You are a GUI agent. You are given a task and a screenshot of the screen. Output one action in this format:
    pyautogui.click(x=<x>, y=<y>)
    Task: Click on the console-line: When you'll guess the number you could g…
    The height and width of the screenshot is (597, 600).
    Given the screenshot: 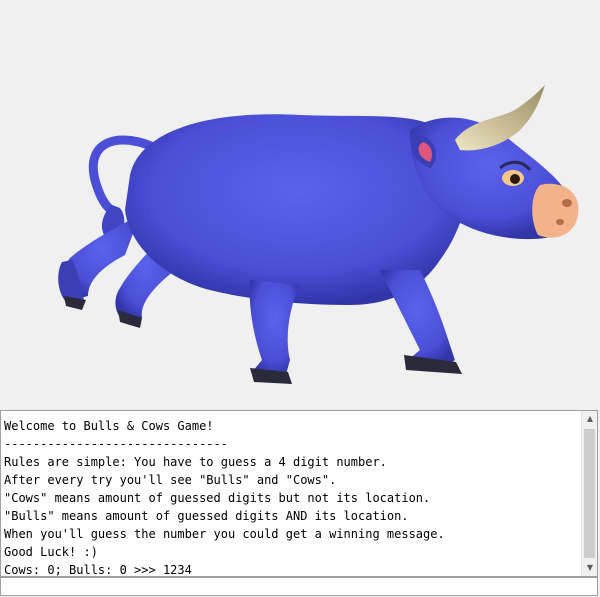 What is the action you would take?
    pyautogui.click(x=224, y=534)
    